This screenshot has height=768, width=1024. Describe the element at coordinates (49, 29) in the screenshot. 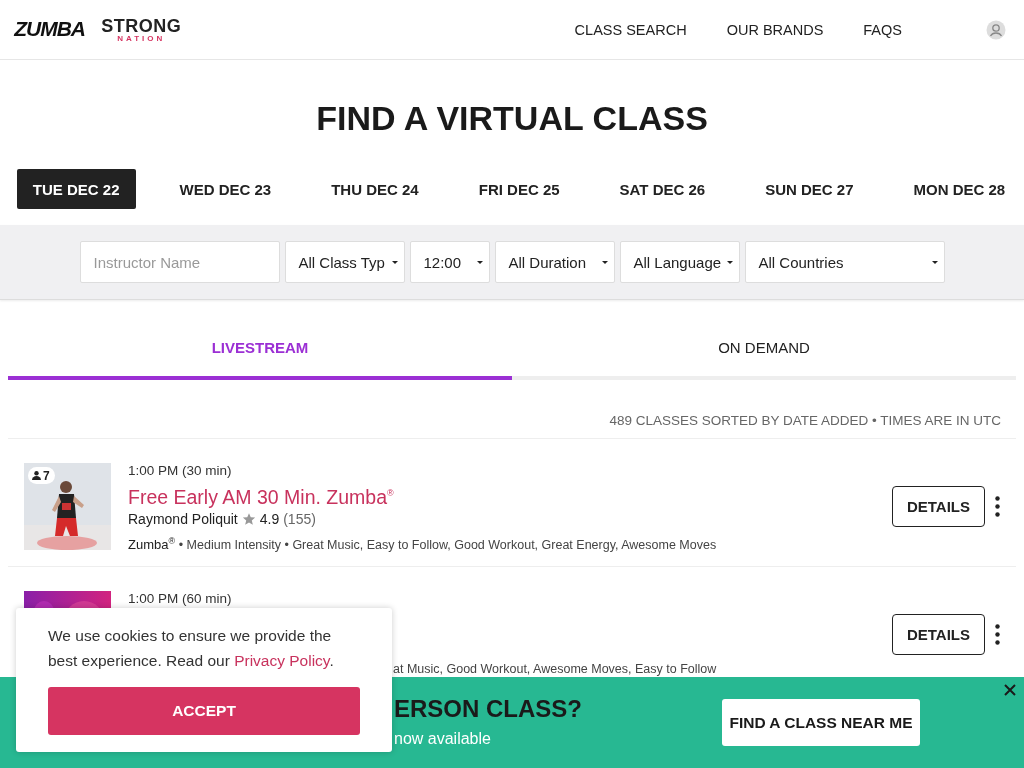

I see `logo: ZUMBA` at that location.